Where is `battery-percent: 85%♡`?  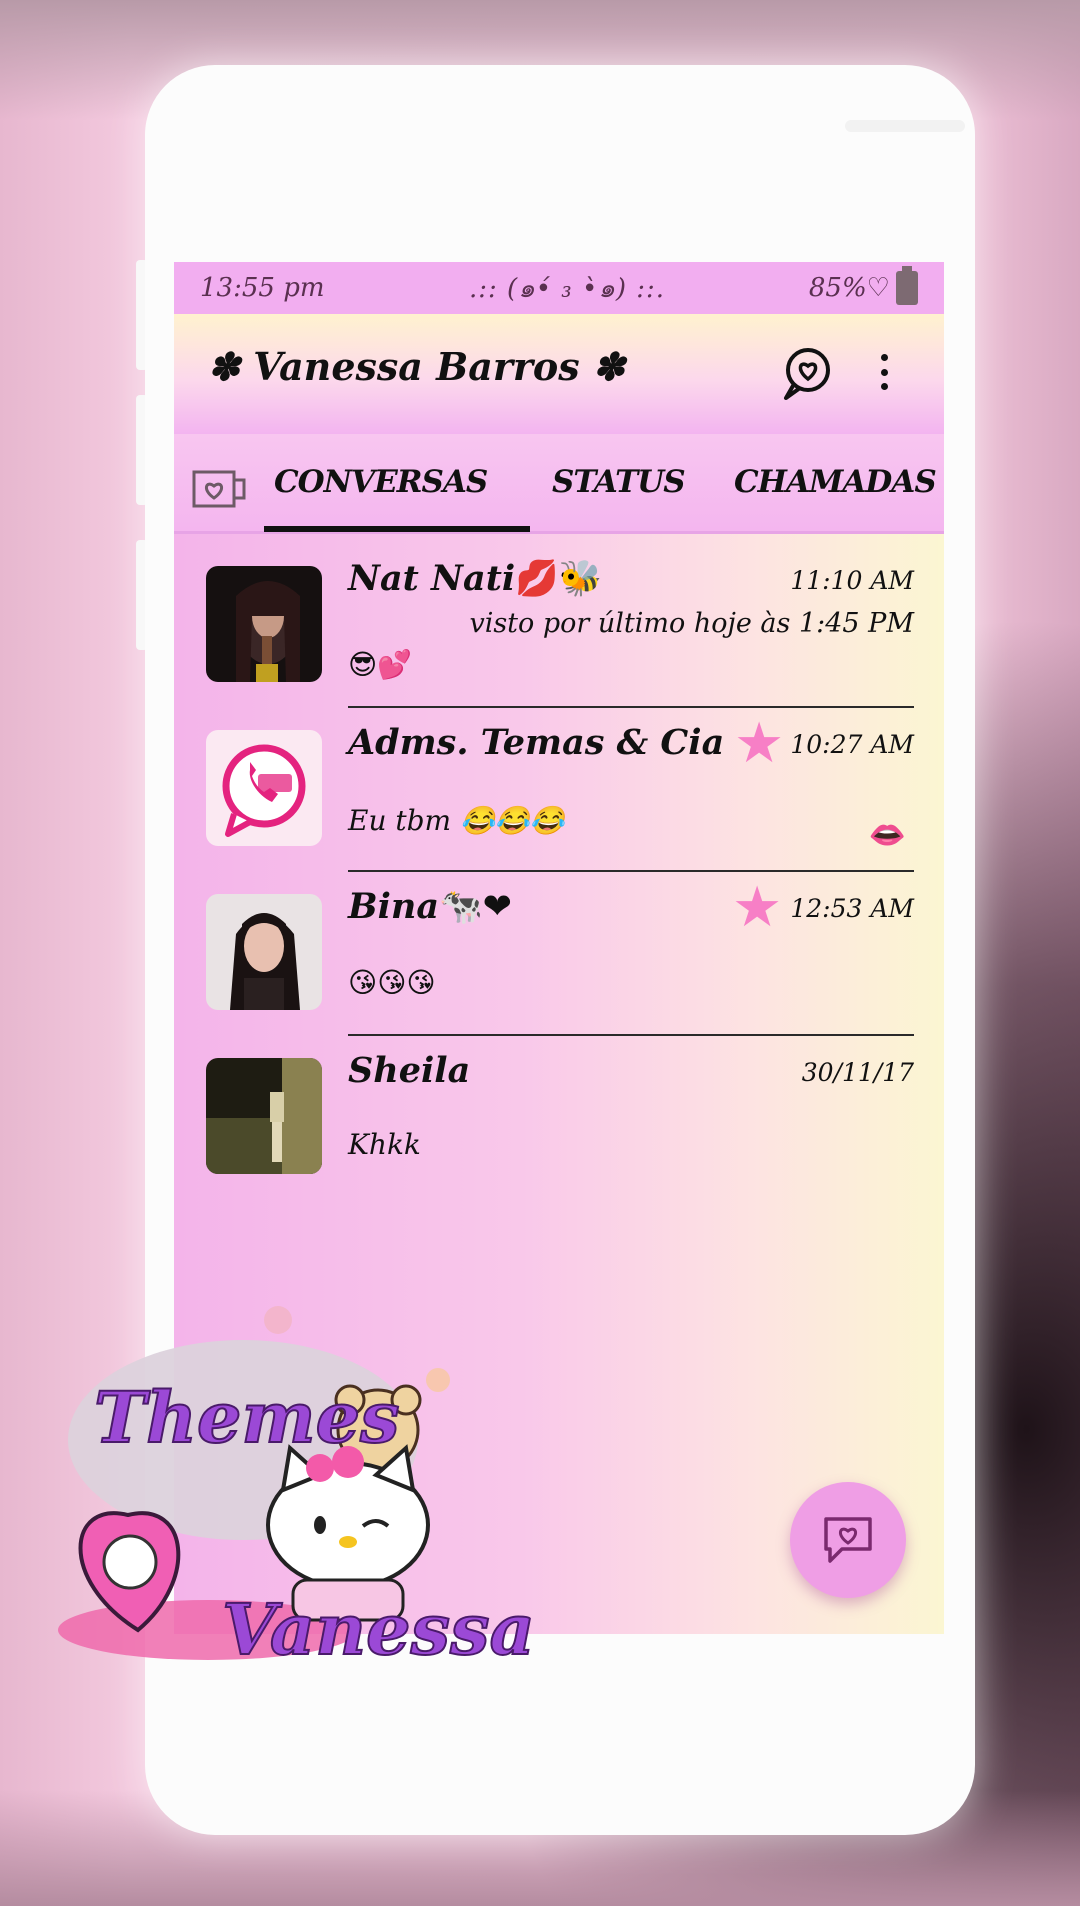 battery-percent: 85%♡ is located at coordinates (849, 288).